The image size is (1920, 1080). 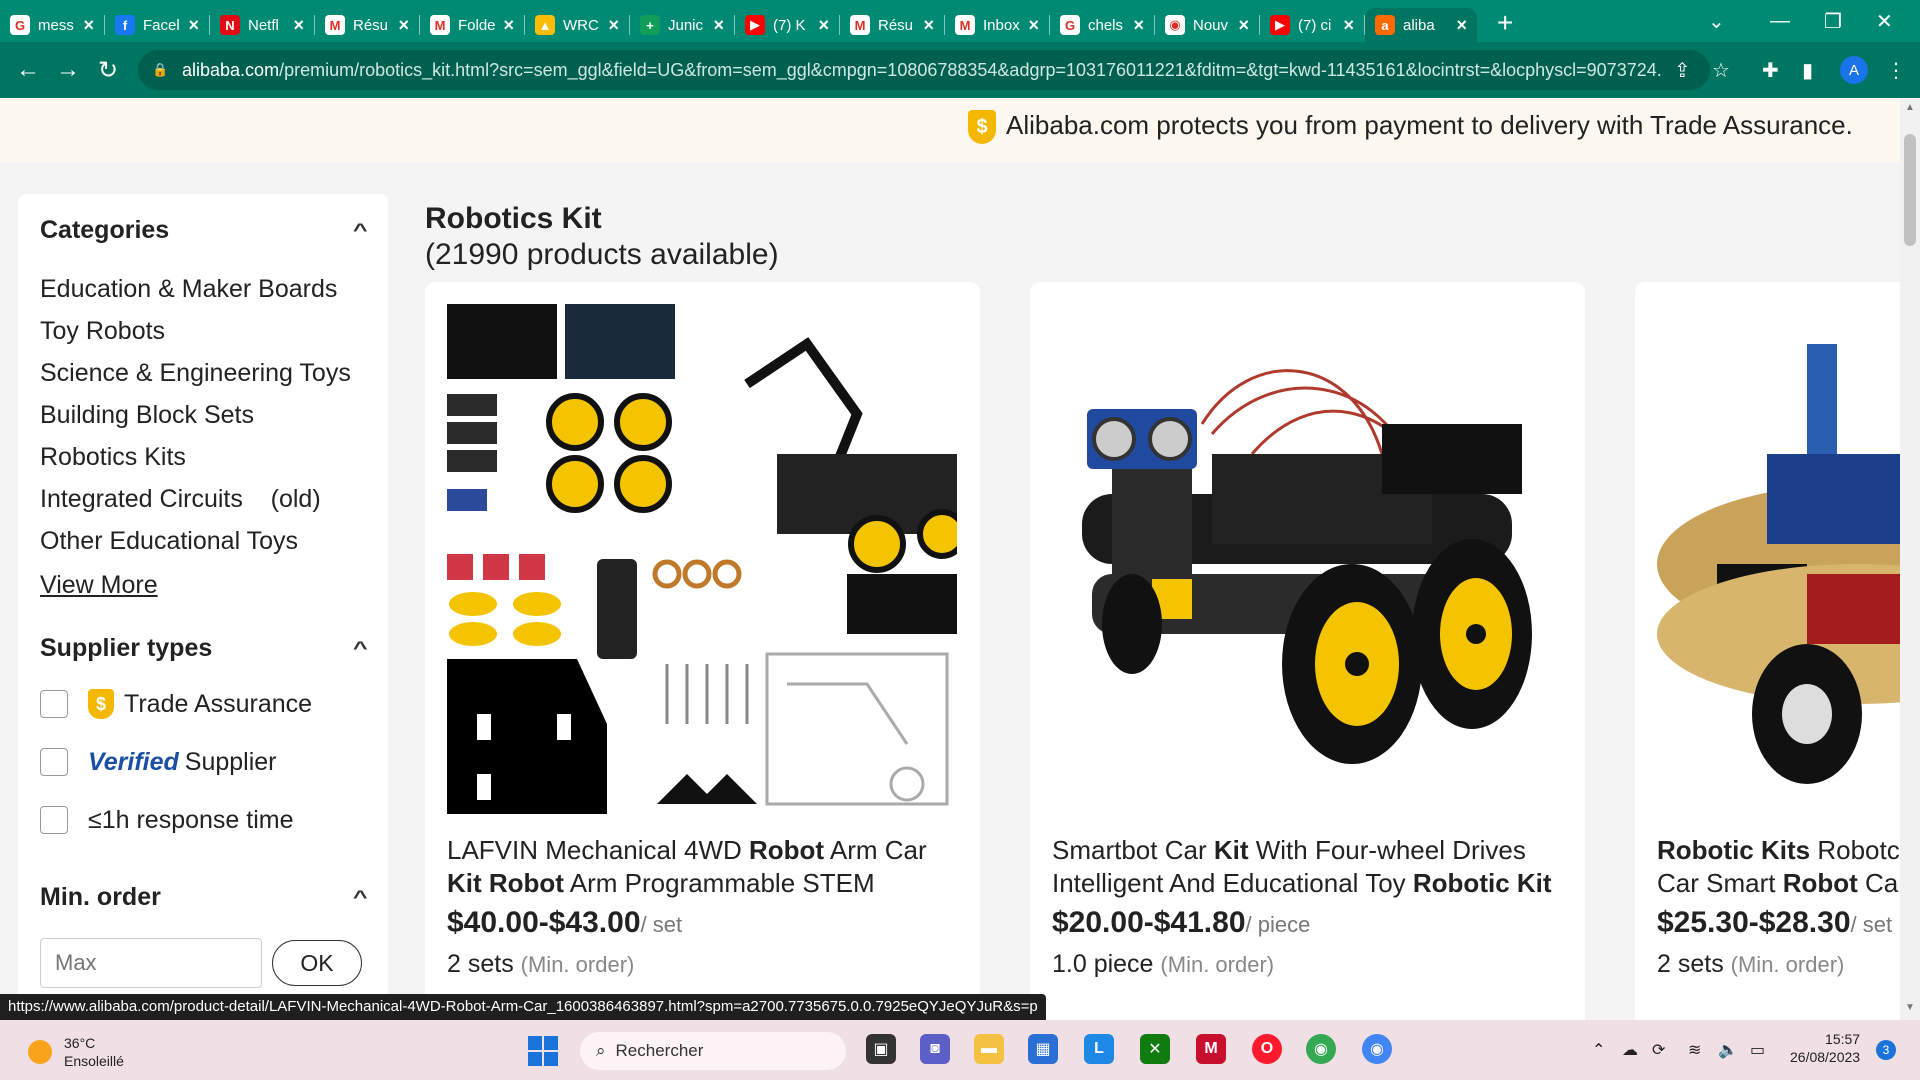 I want to click on verified-supplier-filter: Verified Supplier, so click(x=203, y=762).